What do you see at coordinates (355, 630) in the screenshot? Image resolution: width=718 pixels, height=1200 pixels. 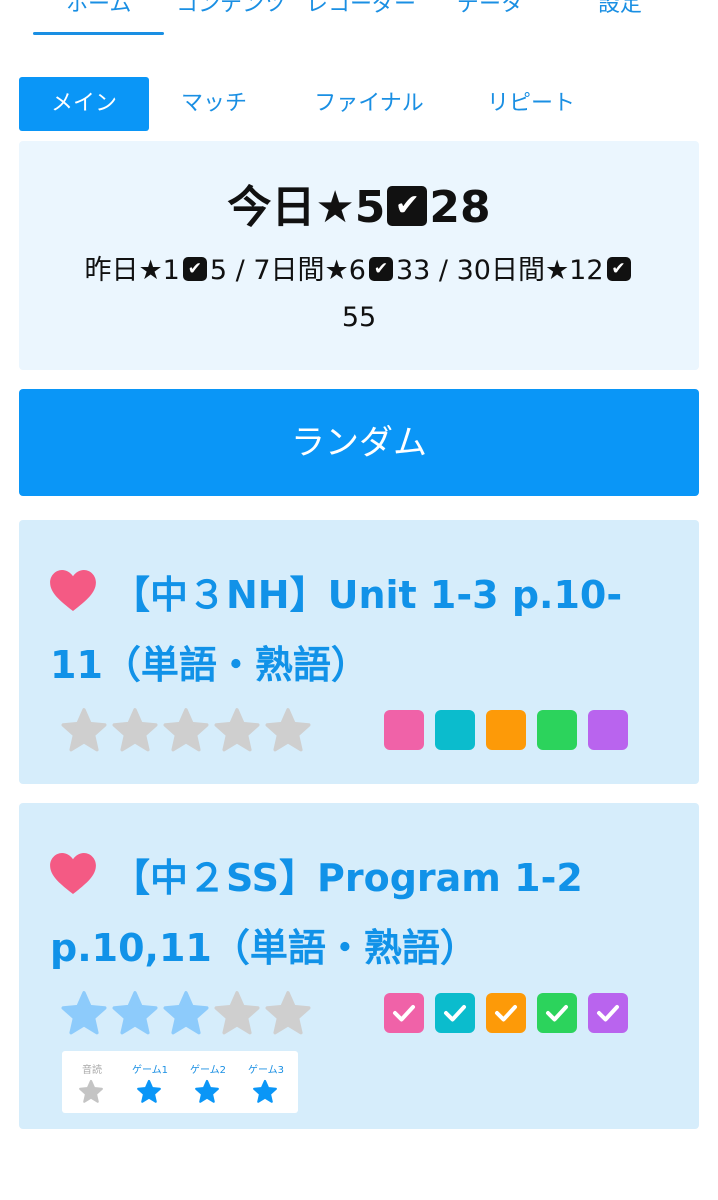 I see `card-title: 【中３NH】Unit 1-3 p.10-11（単語・熟語）` at bounding box center [355, 630].